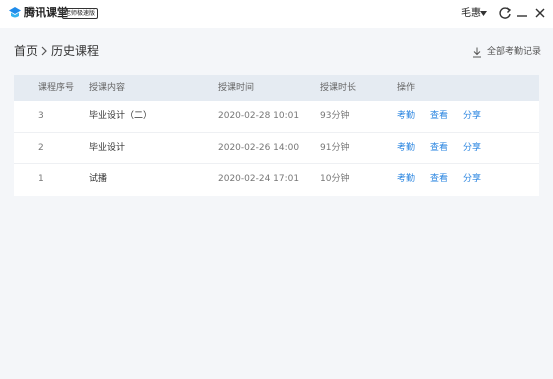 Image resolution: width=553 pixels, height=379 pixels. I want to click on user-name: 毛惠, so click(471, 13).